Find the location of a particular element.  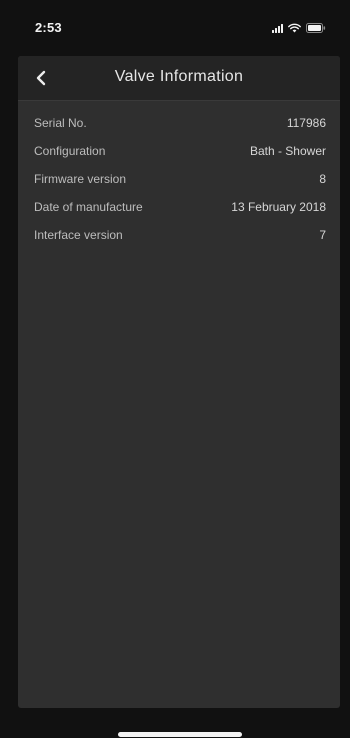

home-indicator is located at coordinates (180, 734).